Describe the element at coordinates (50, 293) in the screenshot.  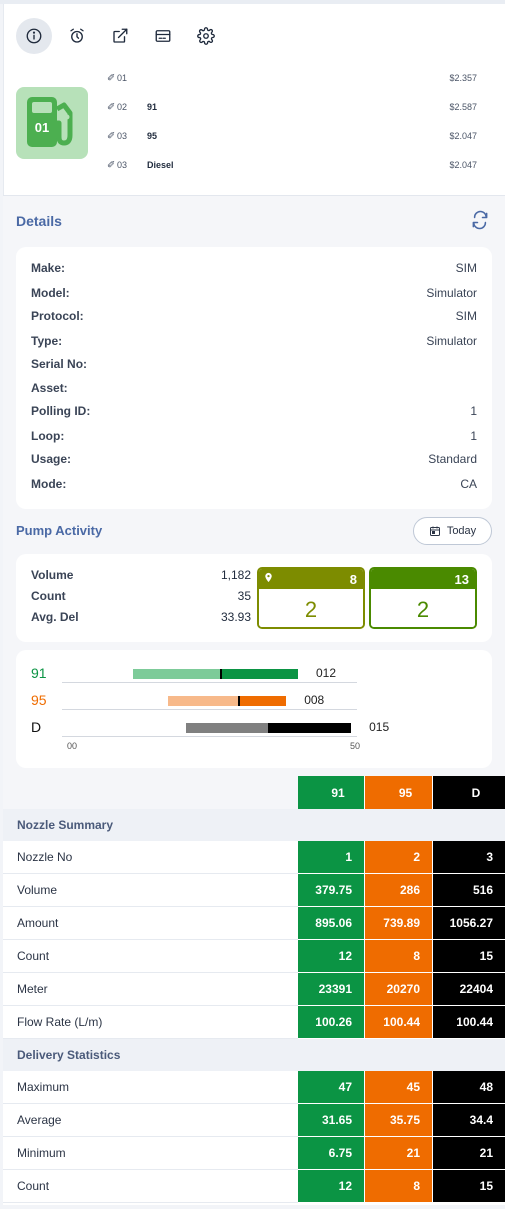
I see `detail-key: Model:` at that location.